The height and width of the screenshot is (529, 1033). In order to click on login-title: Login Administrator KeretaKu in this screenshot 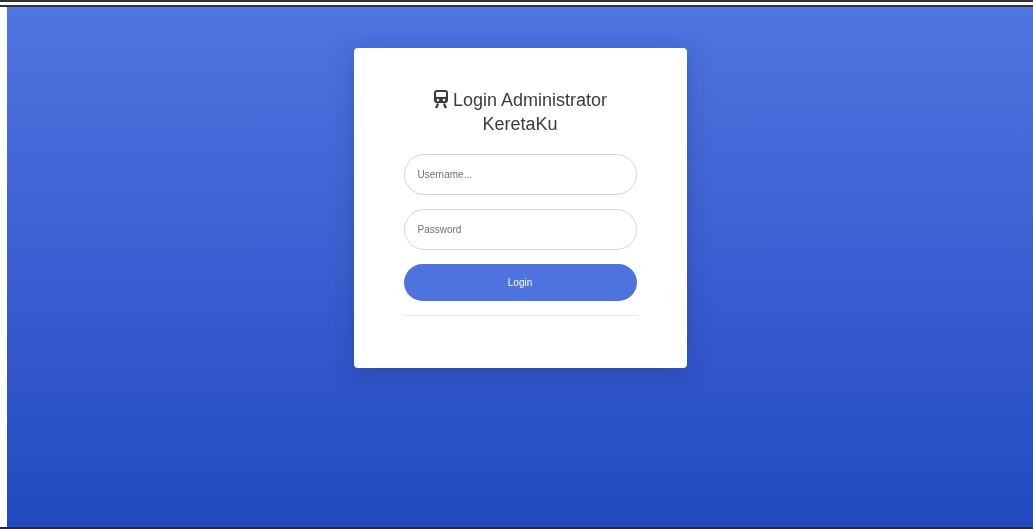, I will do `click(520, 112)`.